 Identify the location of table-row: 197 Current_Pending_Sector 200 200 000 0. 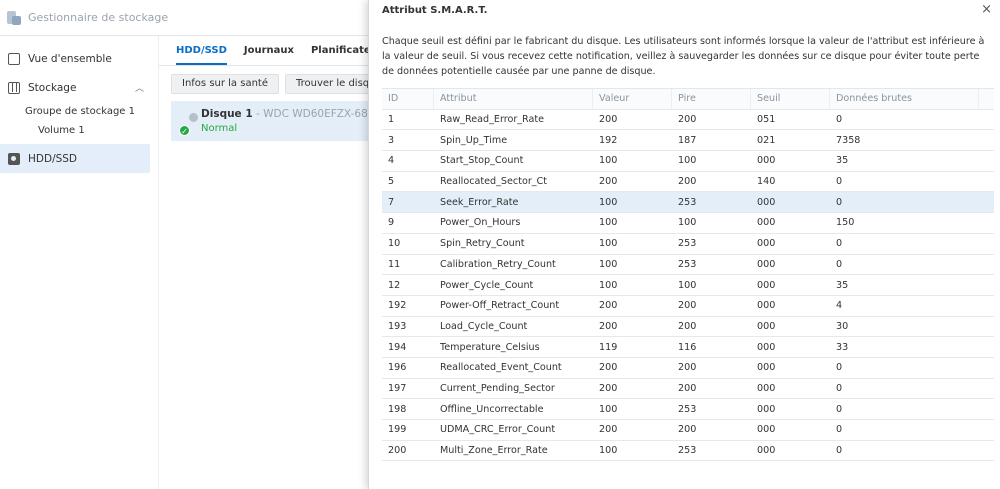
(688, 389).